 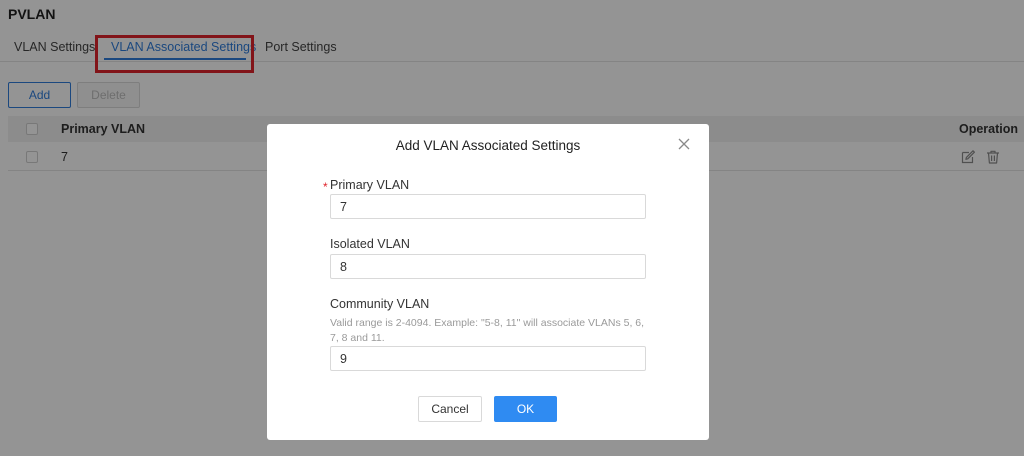 What do you see at coordinates (380, 304) in the screenshot?
I see `community-vlan-label: Community VLAN` at bounding box center [380, 304].